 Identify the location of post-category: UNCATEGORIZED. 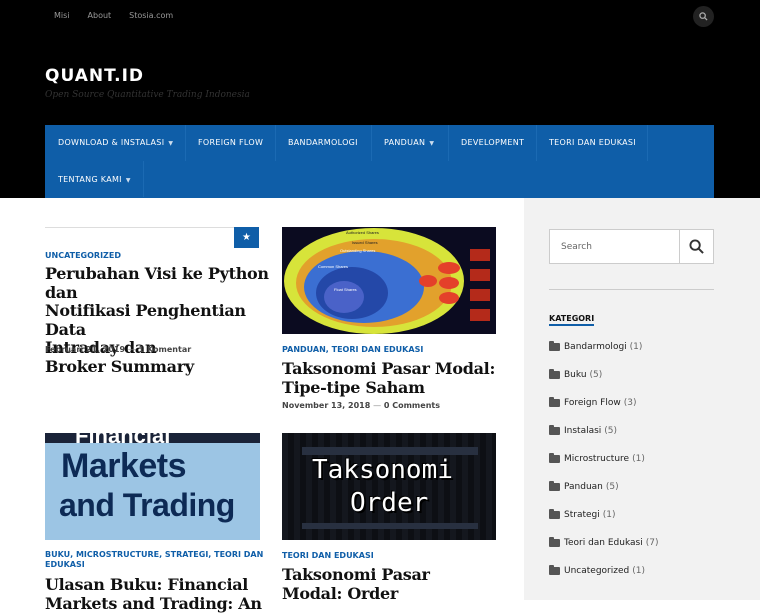
(83, 255).